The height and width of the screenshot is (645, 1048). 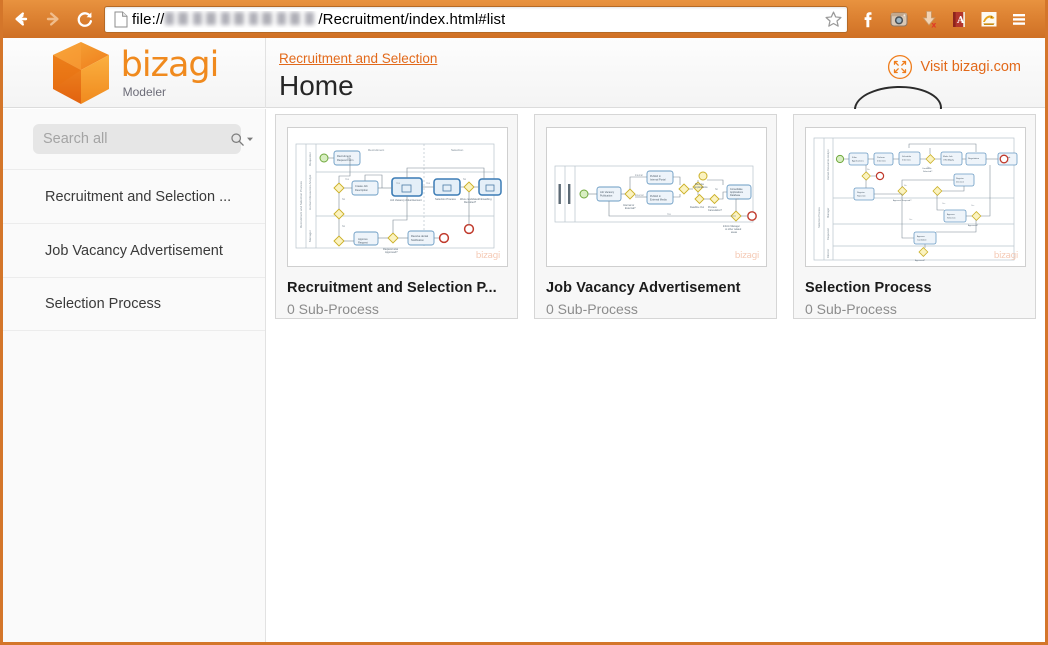 I want to click on facebook-icon, so click(x=869, y=19).